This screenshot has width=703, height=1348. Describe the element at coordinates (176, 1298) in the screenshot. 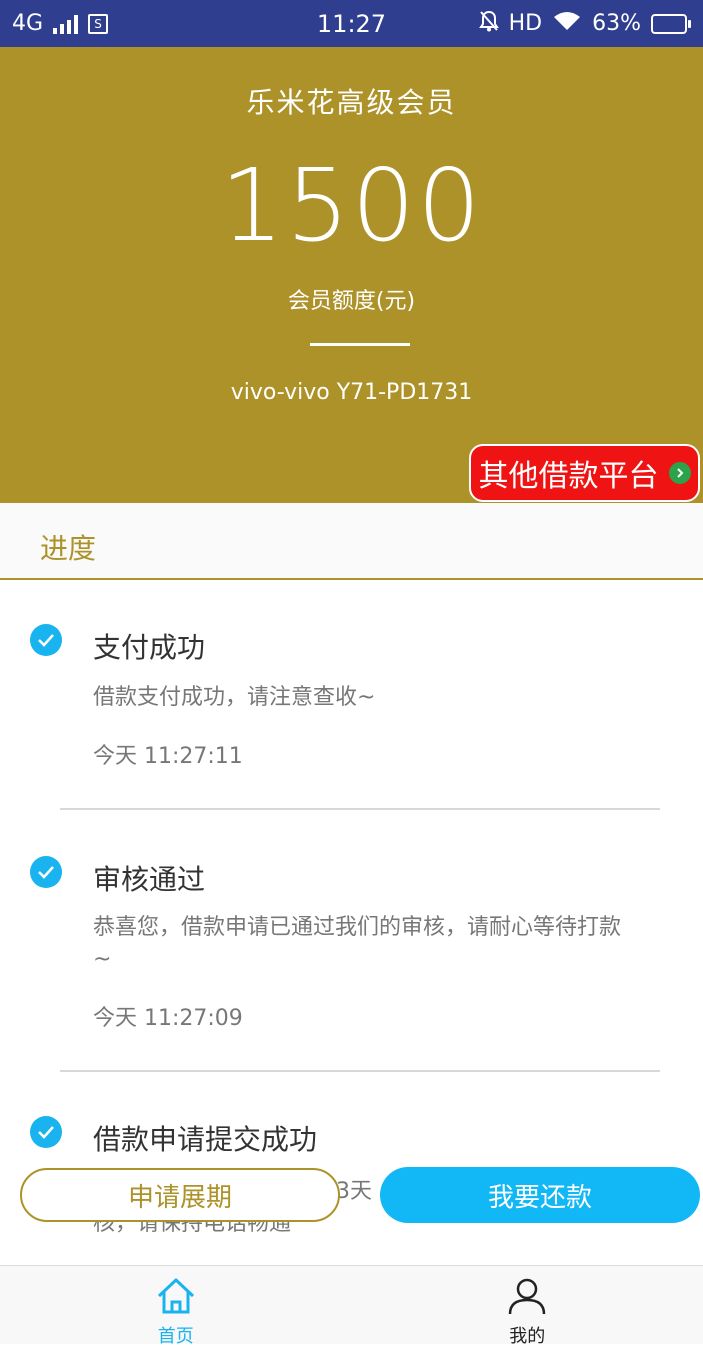

I see `home-icon` at that location.